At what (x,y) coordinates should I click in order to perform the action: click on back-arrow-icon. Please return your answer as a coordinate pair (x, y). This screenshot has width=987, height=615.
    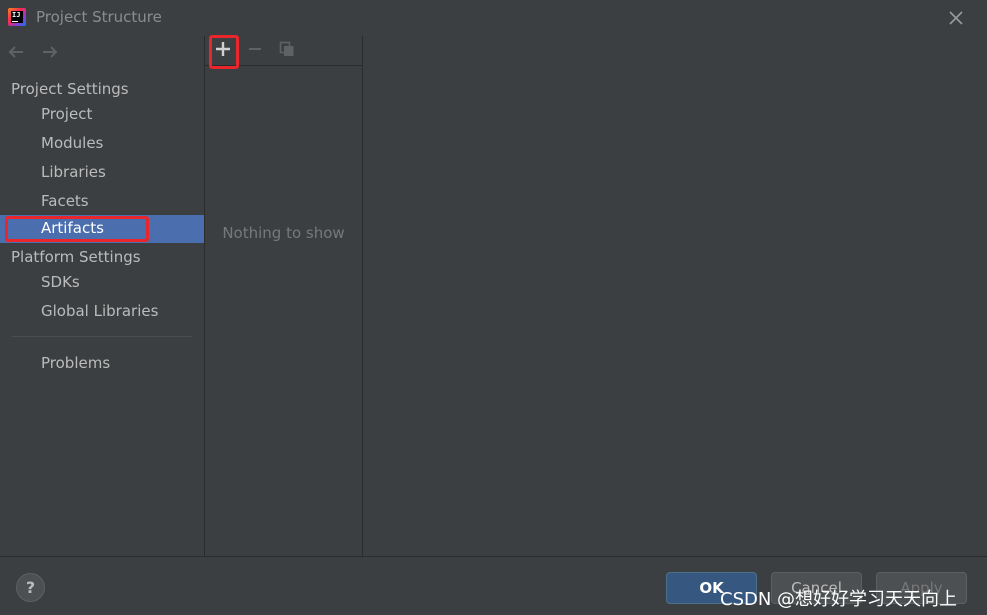
    Looking at the image, I should click on (16, 53).